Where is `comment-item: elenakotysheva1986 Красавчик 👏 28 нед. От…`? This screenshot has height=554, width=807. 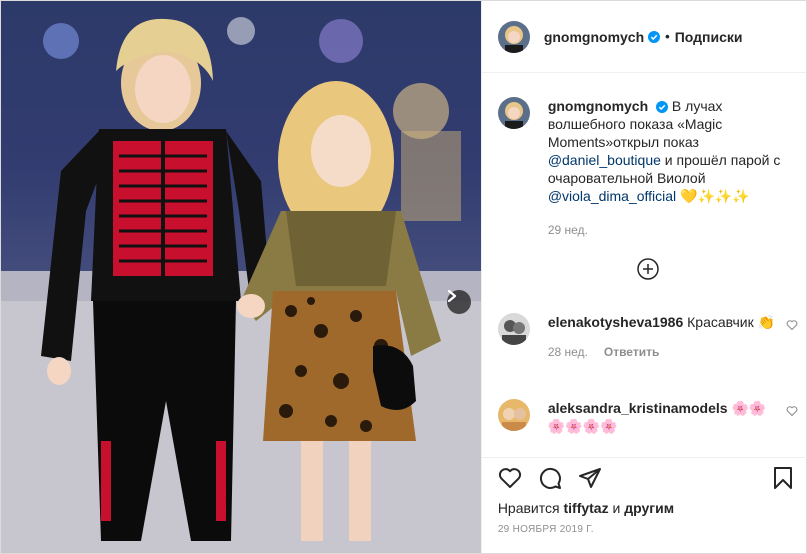
comment-item: elenakotysheva1986 Красавчик 👏 28 нед. От… is located at coordinates (647, 337).